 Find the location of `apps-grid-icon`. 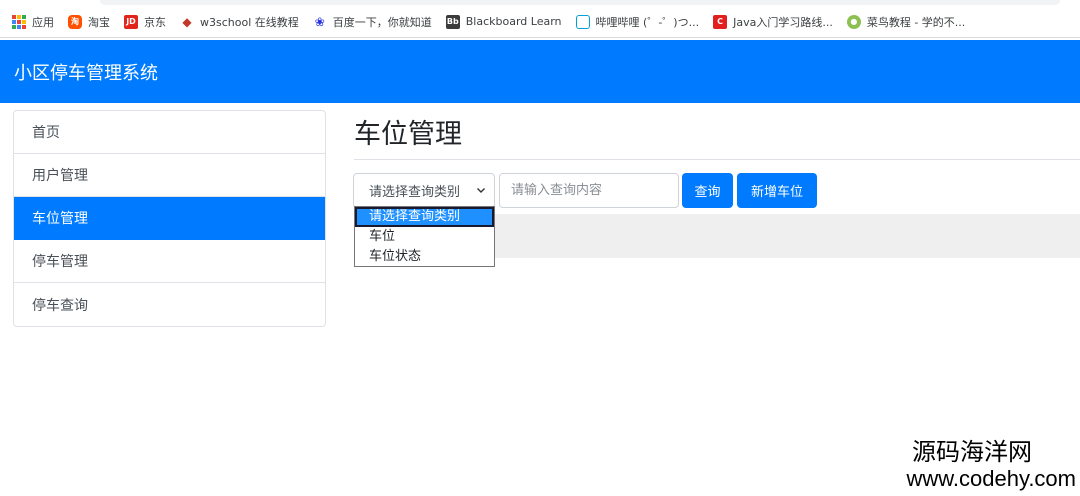

apps-grid-icon is located at coordinates (19, 21).